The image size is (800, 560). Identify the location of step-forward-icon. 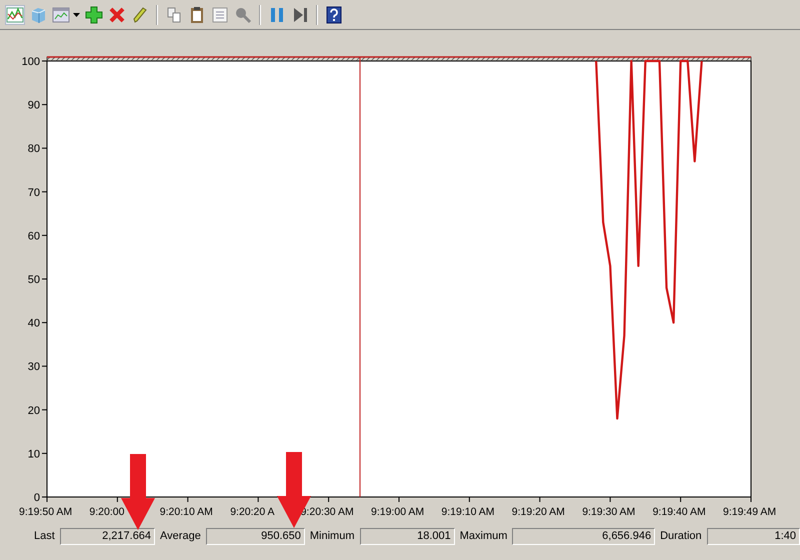
(300, 15).